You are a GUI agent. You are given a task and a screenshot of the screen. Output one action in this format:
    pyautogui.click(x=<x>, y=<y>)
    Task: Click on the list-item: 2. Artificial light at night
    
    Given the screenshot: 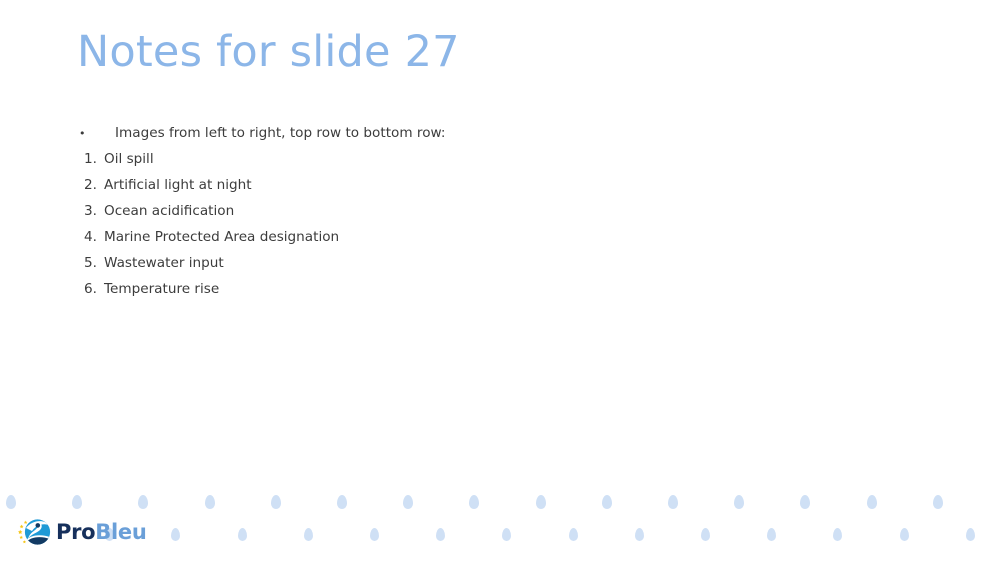 What is the action you would take?
    pyautogui.click(x=459, y=185)
    